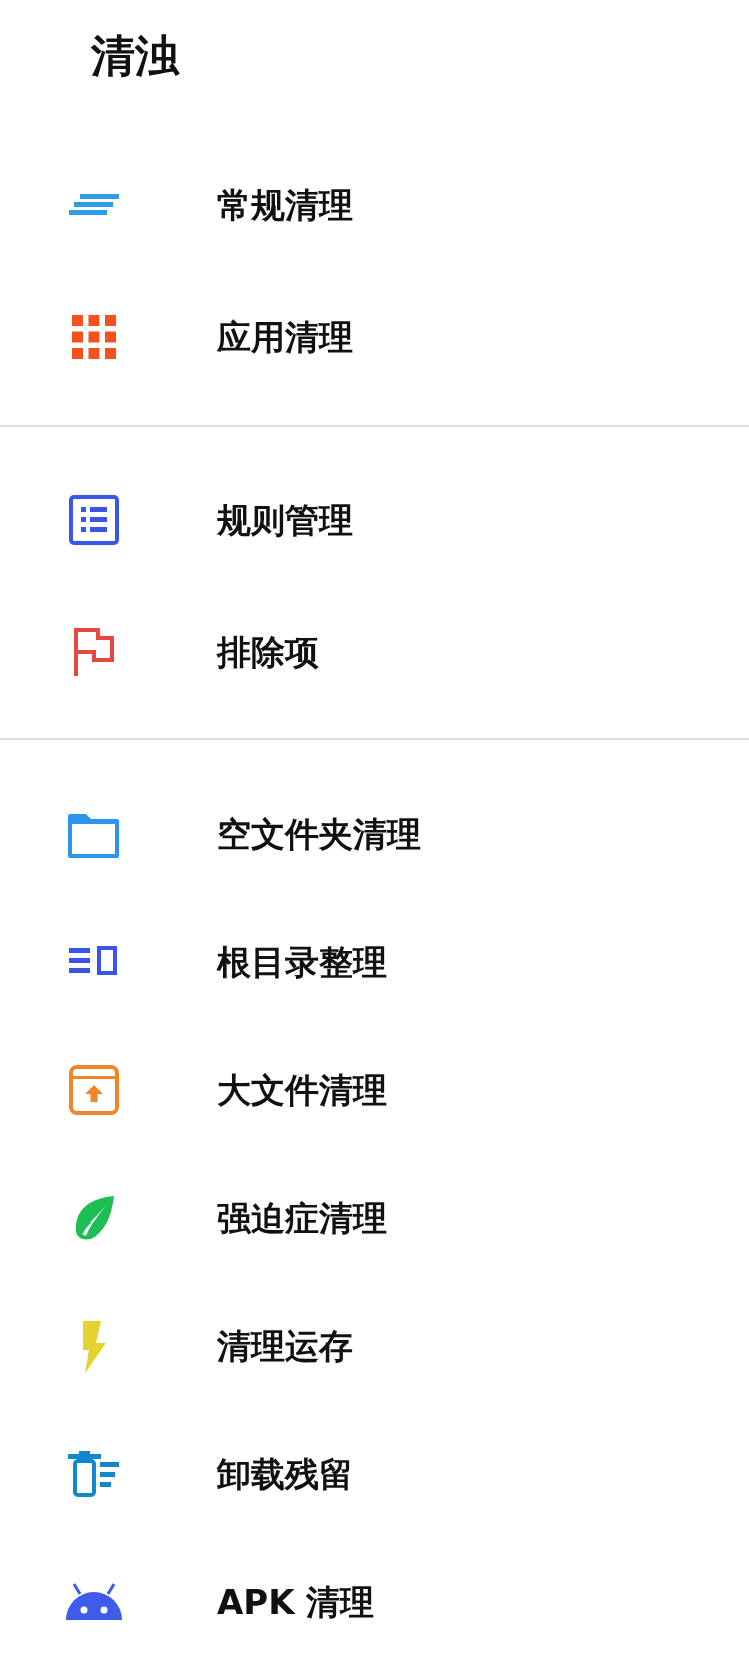  What do you see at coordinates (285, 520) in the screenshot?
I see `menu-label: 规则管理` at bounding box center [285, 520].